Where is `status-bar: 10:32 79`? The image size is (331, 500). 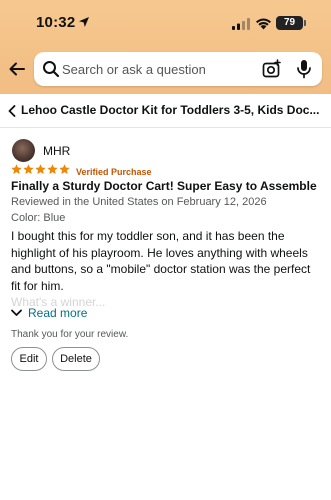
status-bar: 10:32 79 is located at coordinates (165, 23).